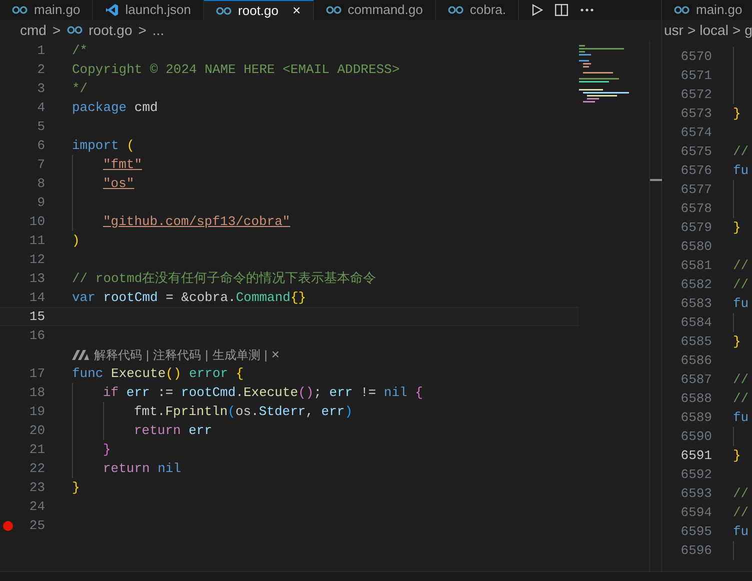  What do you see at coordinates (150, 411) in the screenshot?
I see `code-token: fmt.` at bounding box center [150, 411].